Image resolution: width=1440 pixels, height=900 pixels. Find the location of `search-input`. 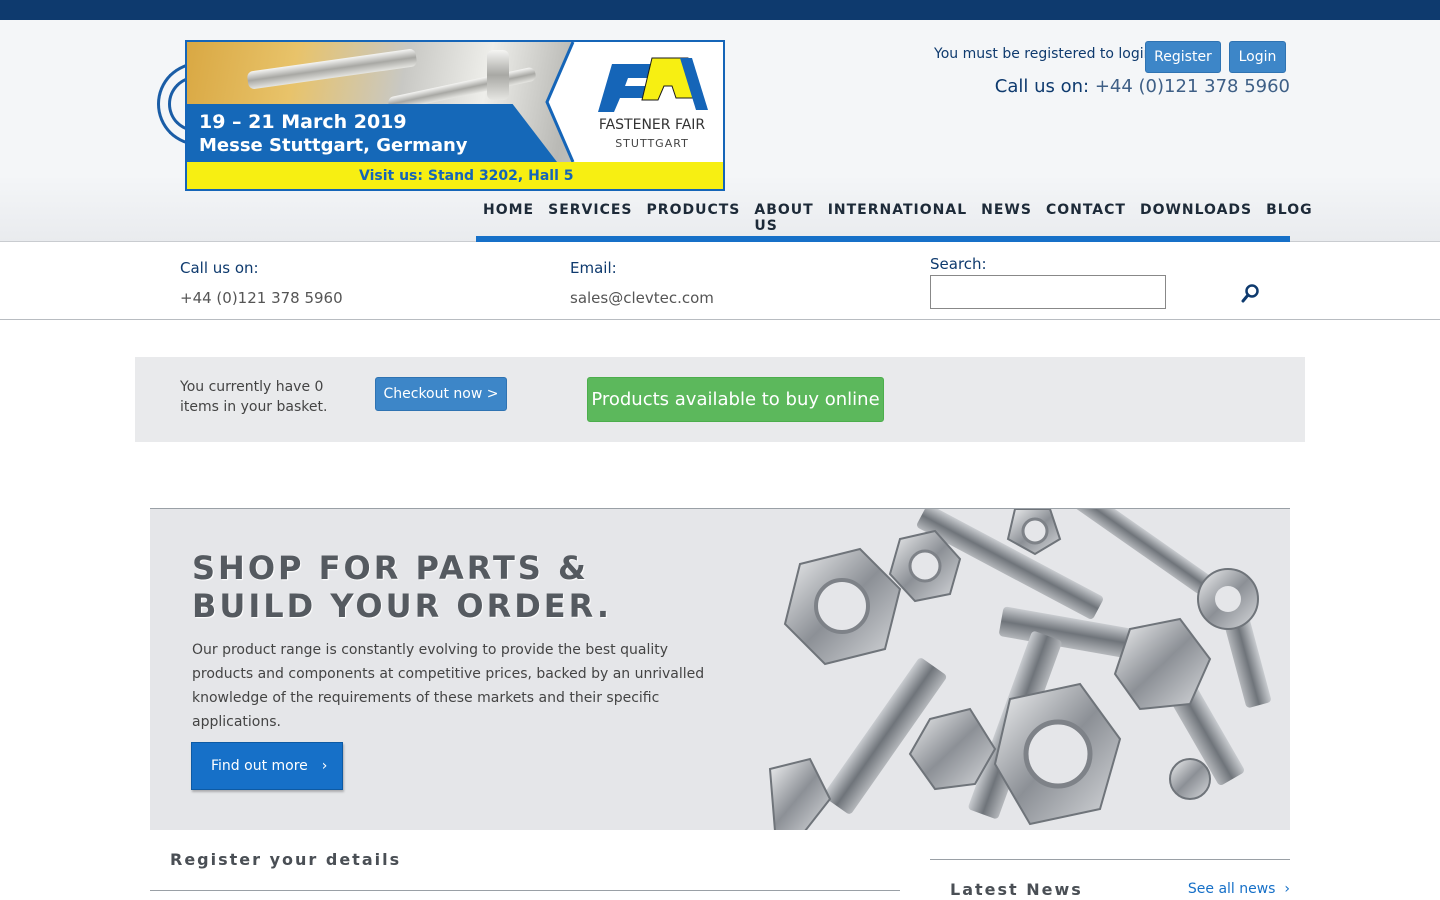

search-input is located at coordinates (1048, 292).